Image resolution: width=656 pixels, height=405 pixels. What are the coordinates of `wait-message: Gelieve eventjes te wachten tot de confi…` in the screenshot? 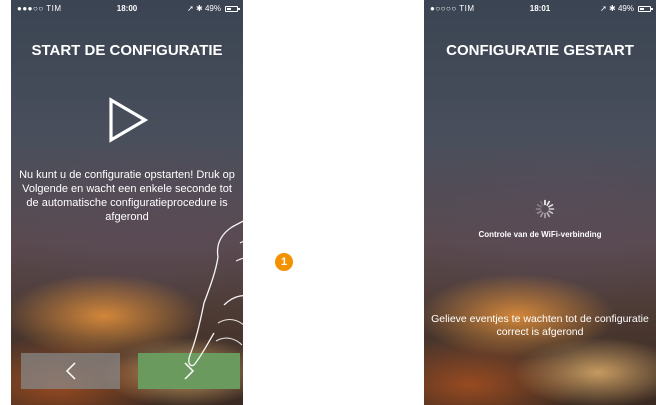 It's located at (540, 325).